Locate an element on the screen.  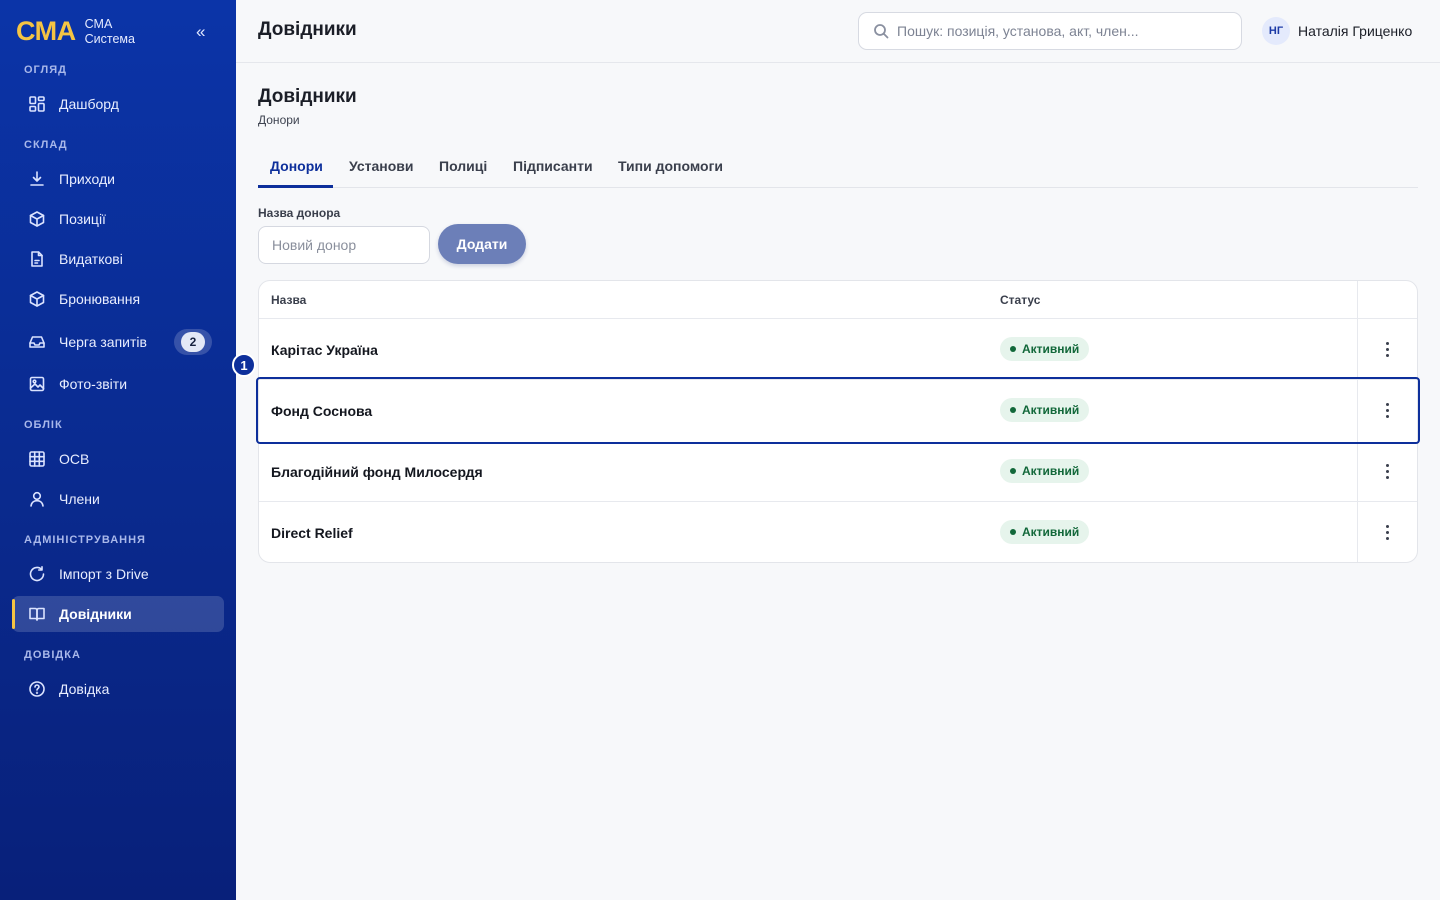
annotation-marker: 1 is located at coordinates (244, 365).